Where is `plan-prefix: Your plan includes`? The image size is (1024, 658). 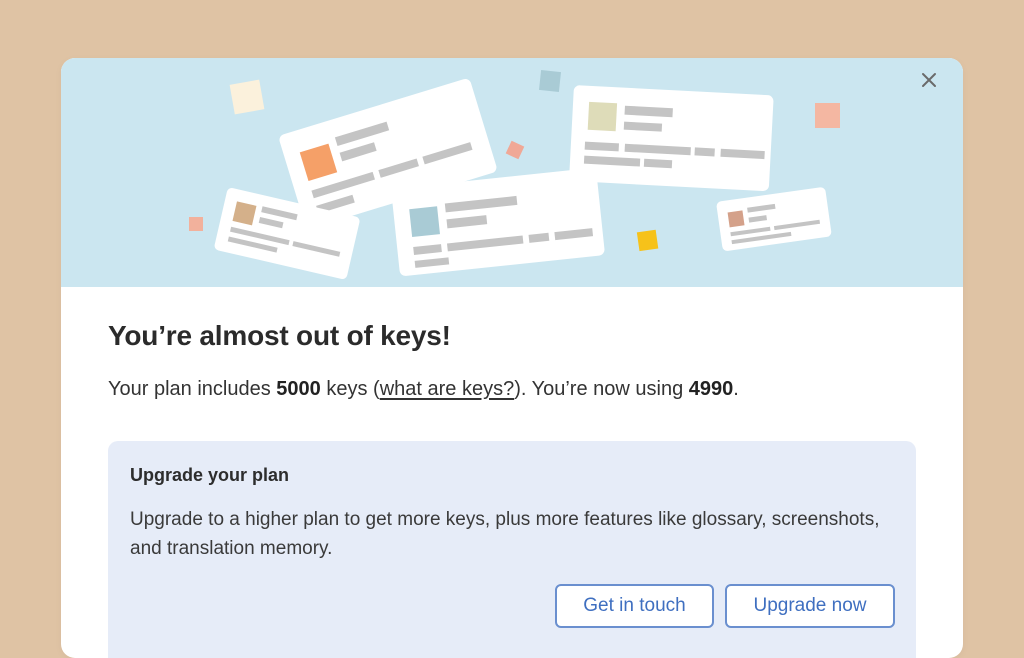 plan-prefix: Your plan includes is located at coordinates (192, 389).